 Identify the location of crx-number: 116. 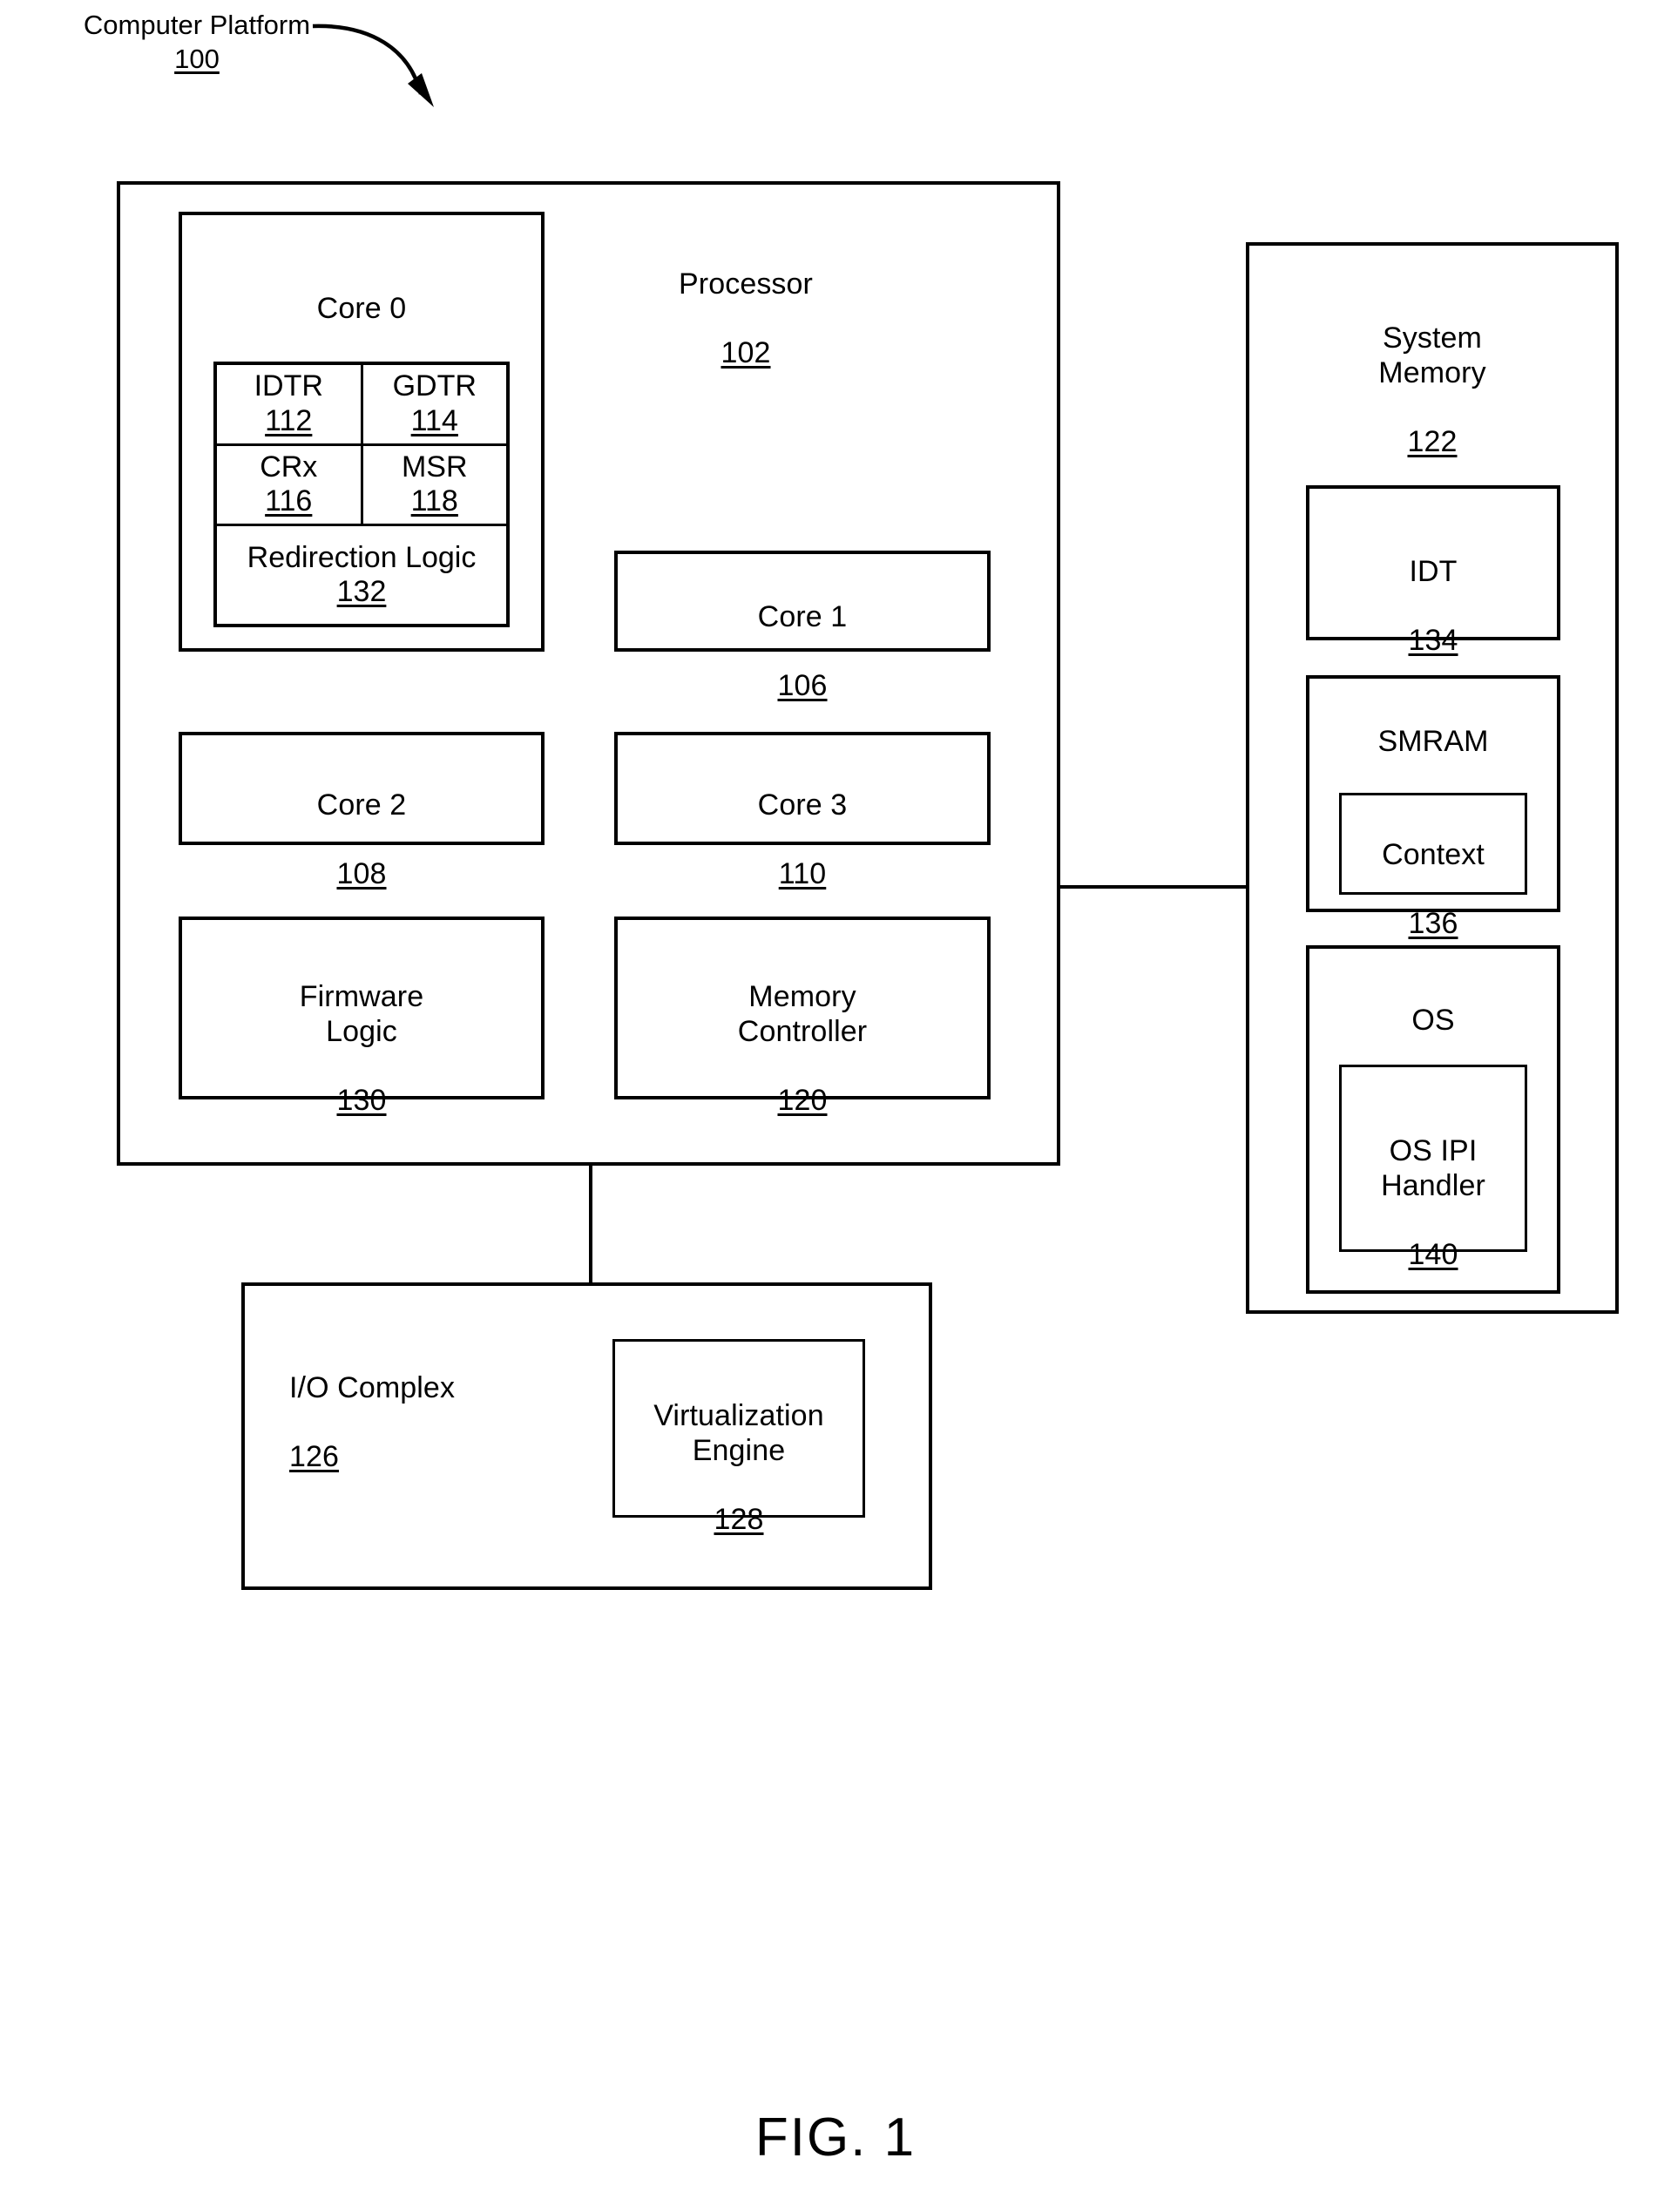
(289, 501).